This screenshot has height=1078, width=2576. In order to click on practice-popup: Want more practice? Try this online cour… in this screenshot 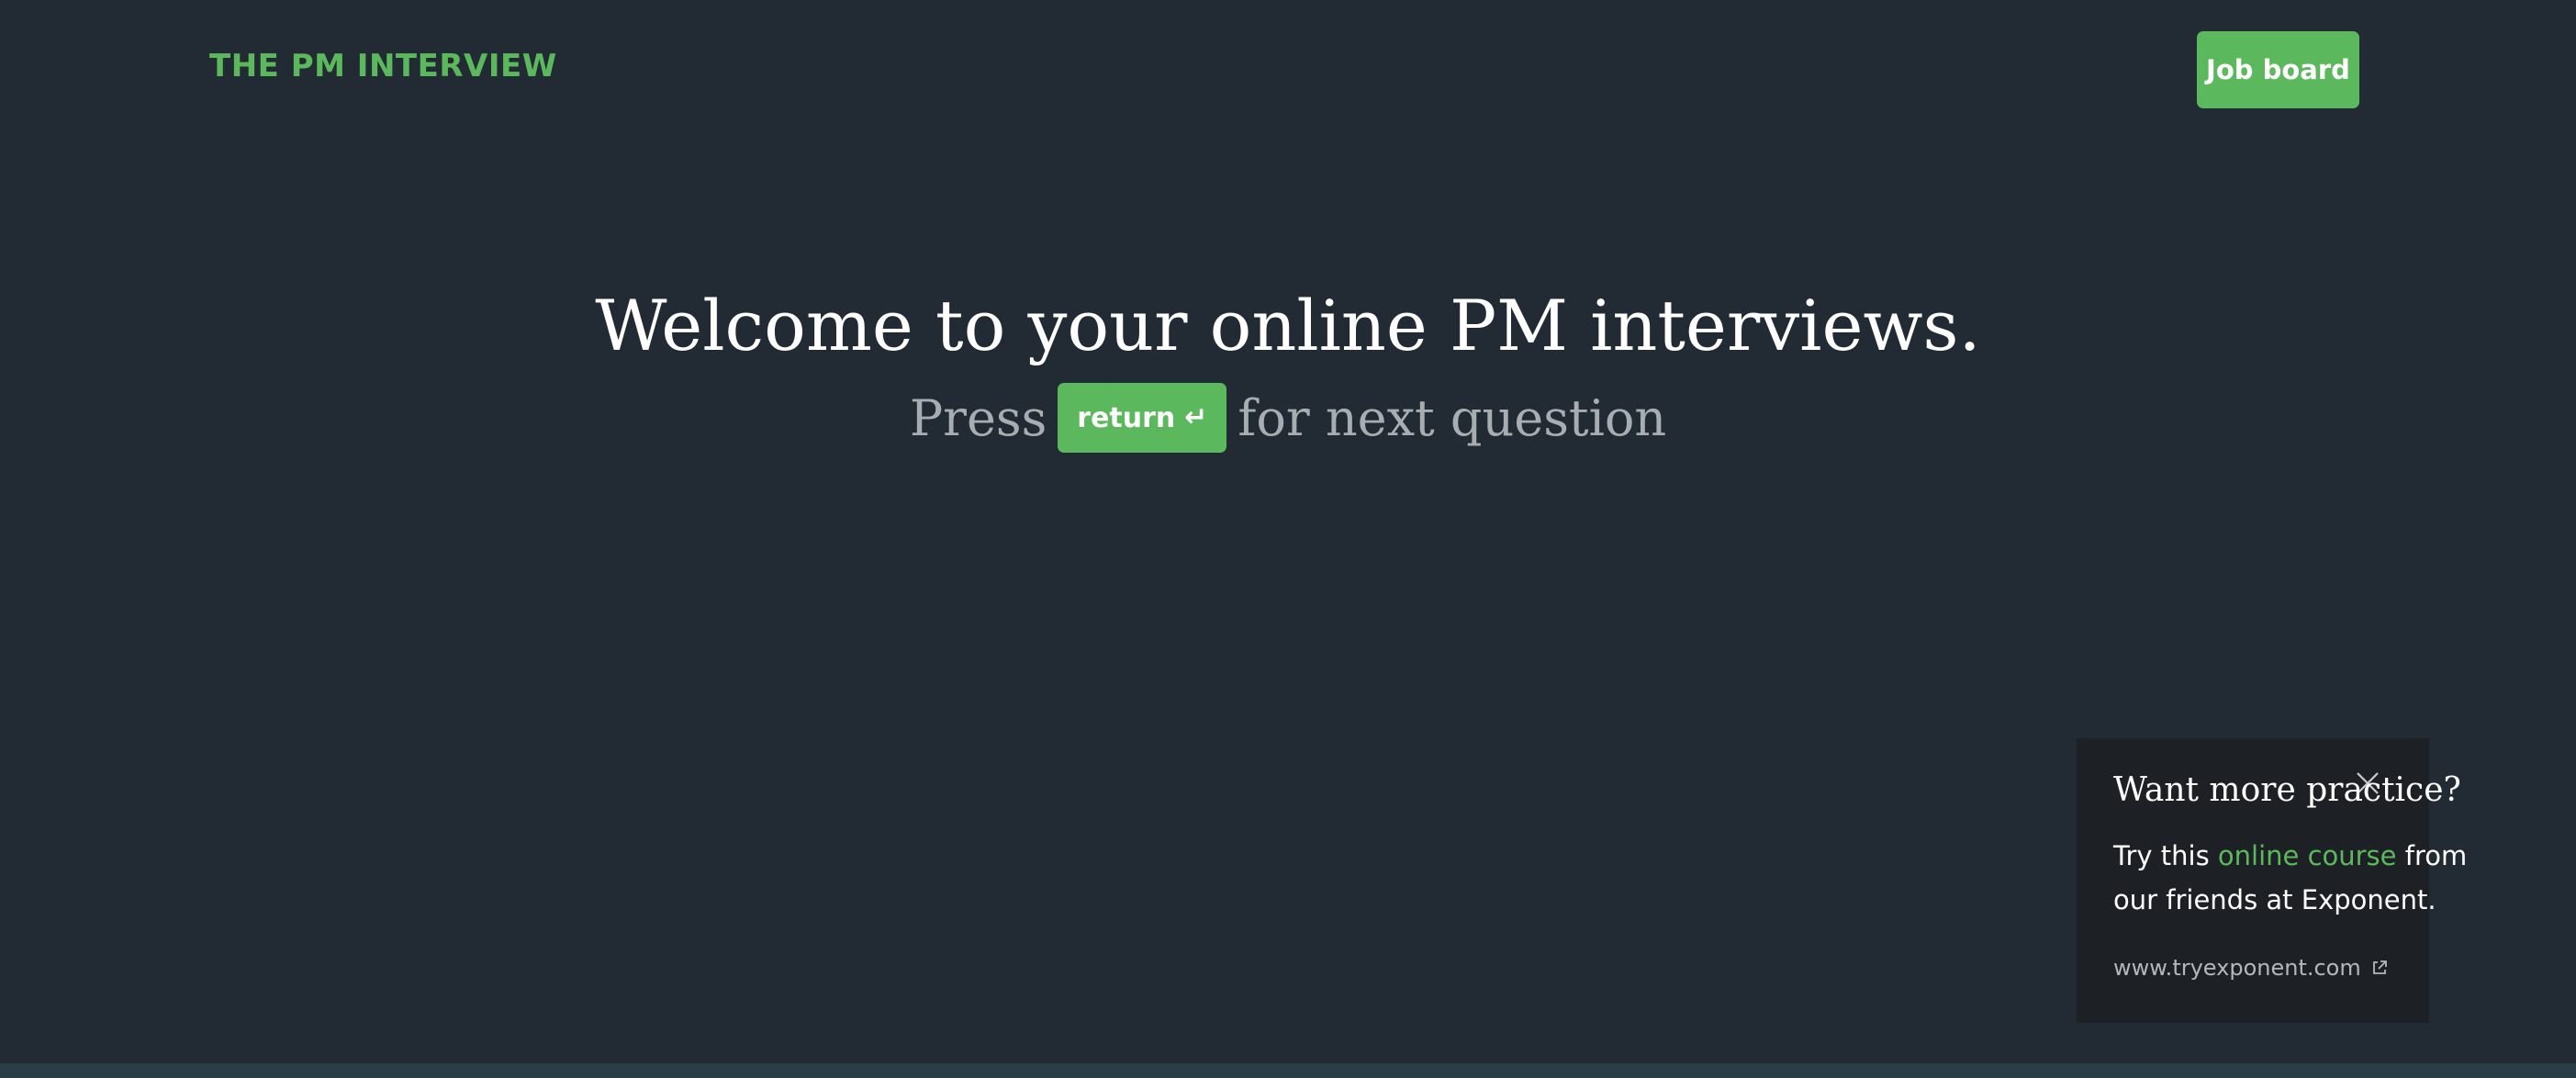, I will do `click(2272, 881)`.